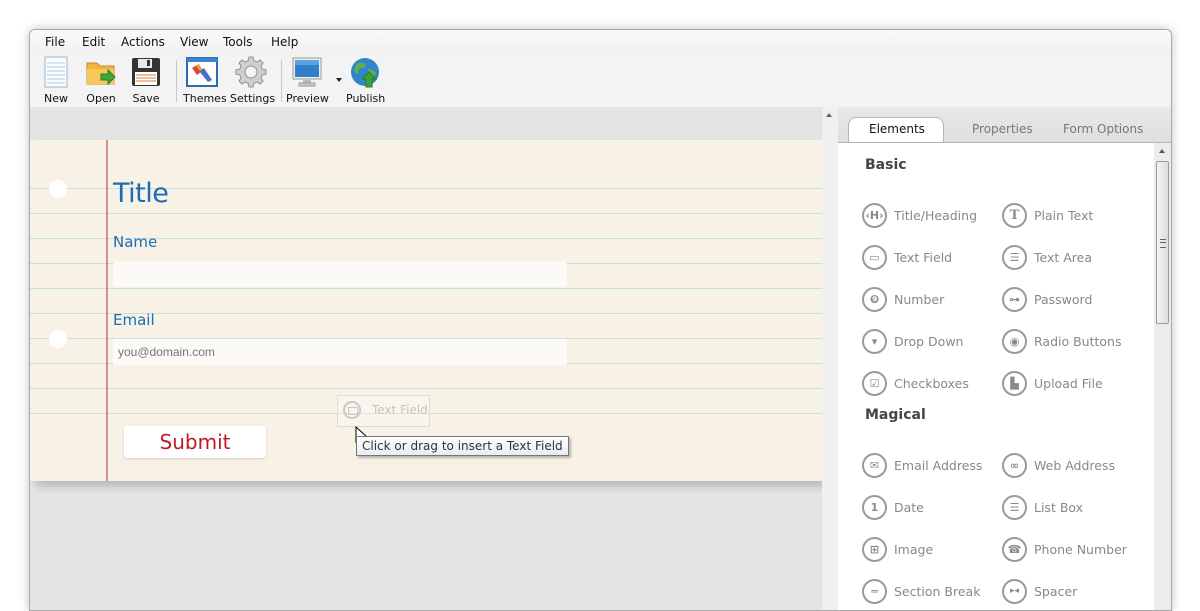 The width and height of the screenshot is (1200, 611). I want to click on save-button: Save, so click(146, 80).